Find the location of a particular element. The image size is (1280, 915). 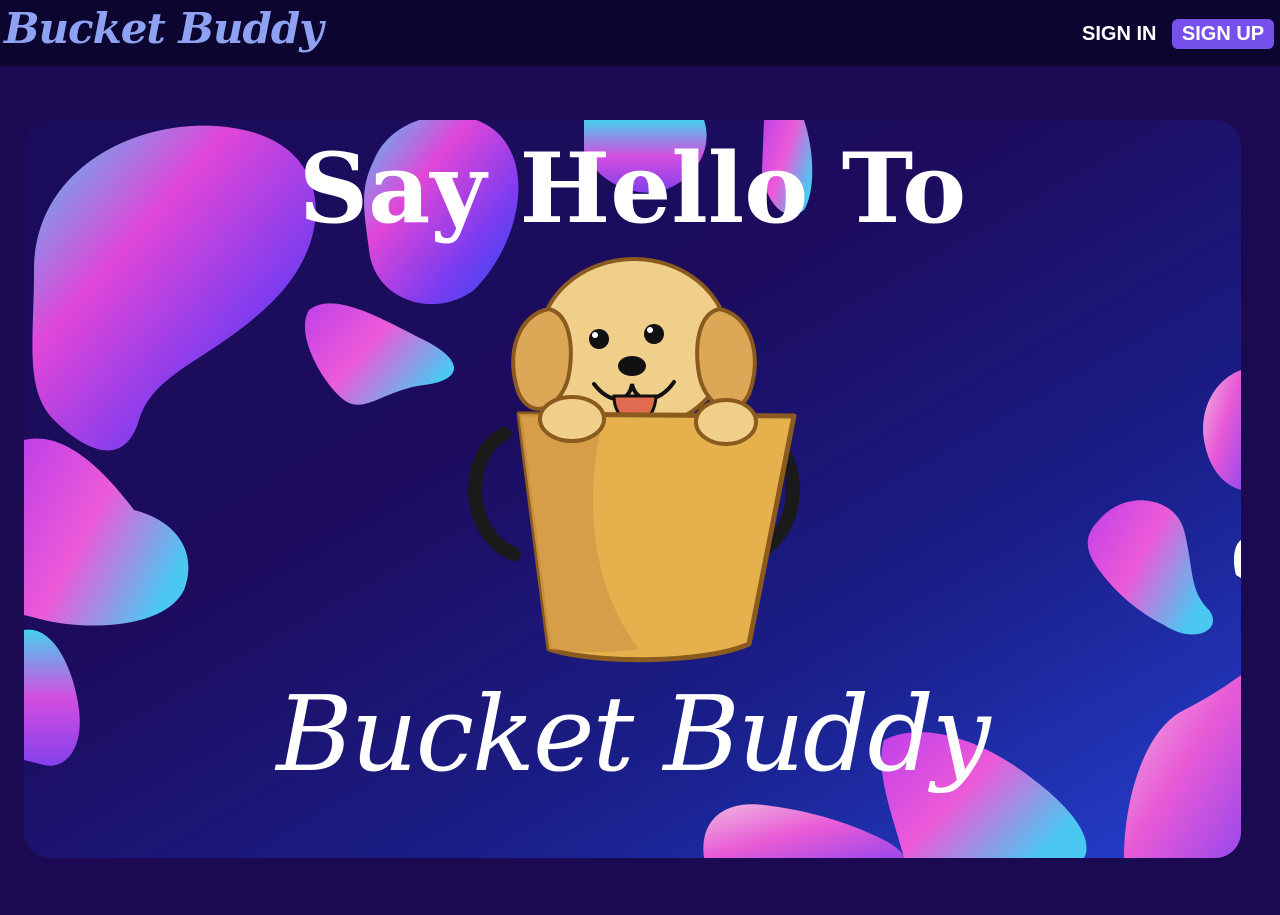

sign-in-button: SIGN IN is located at coordinates (1119, 34).